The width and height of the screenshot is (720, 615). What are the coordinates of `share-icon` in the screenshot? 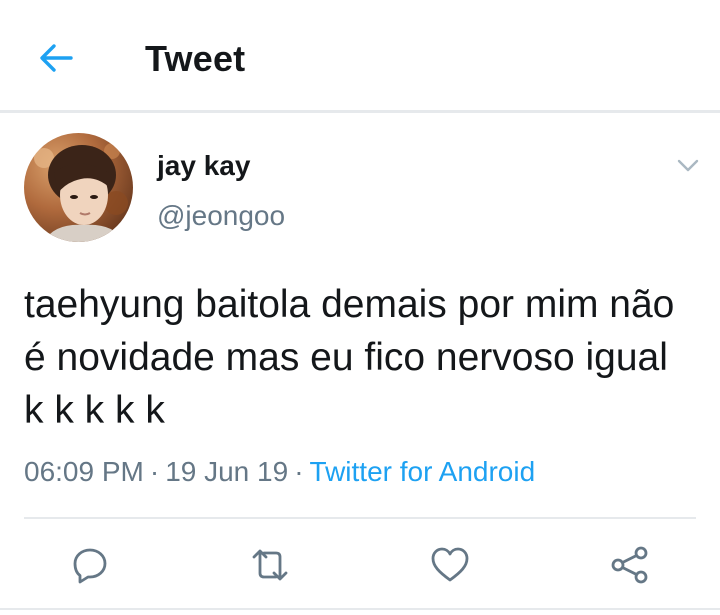 It's located at (629, 565).